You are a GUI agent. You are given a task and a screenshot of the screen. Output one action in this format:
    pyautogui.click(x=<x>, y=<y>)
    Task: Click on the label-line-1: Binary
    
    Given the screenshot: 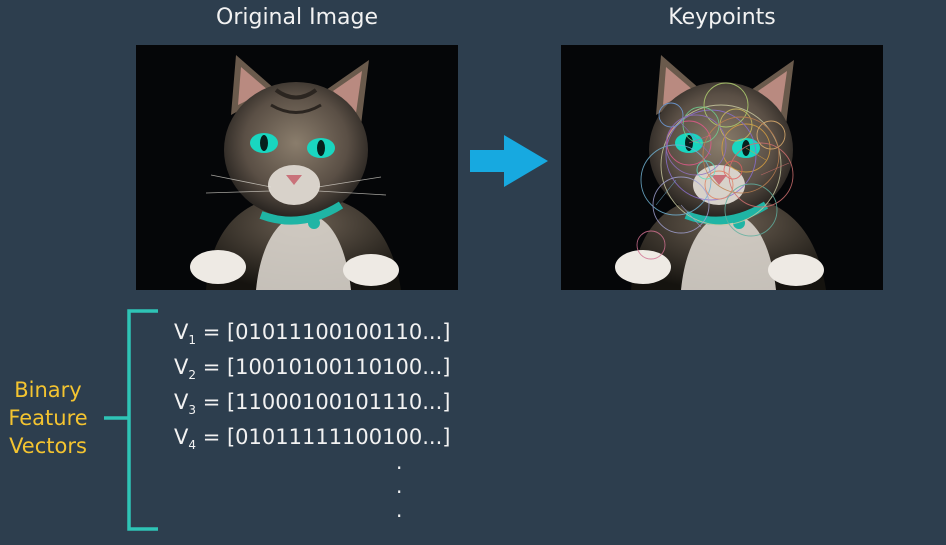 What is the action you would take?
    pyautogui.click(x=48, y=390)
    